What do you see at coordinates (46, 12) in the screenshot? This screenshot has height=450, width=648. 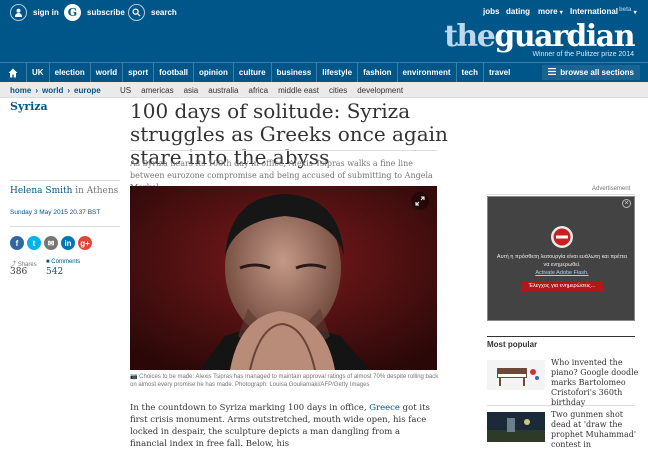 I see `signin-label: sign in` at bounding box center [46, 12].